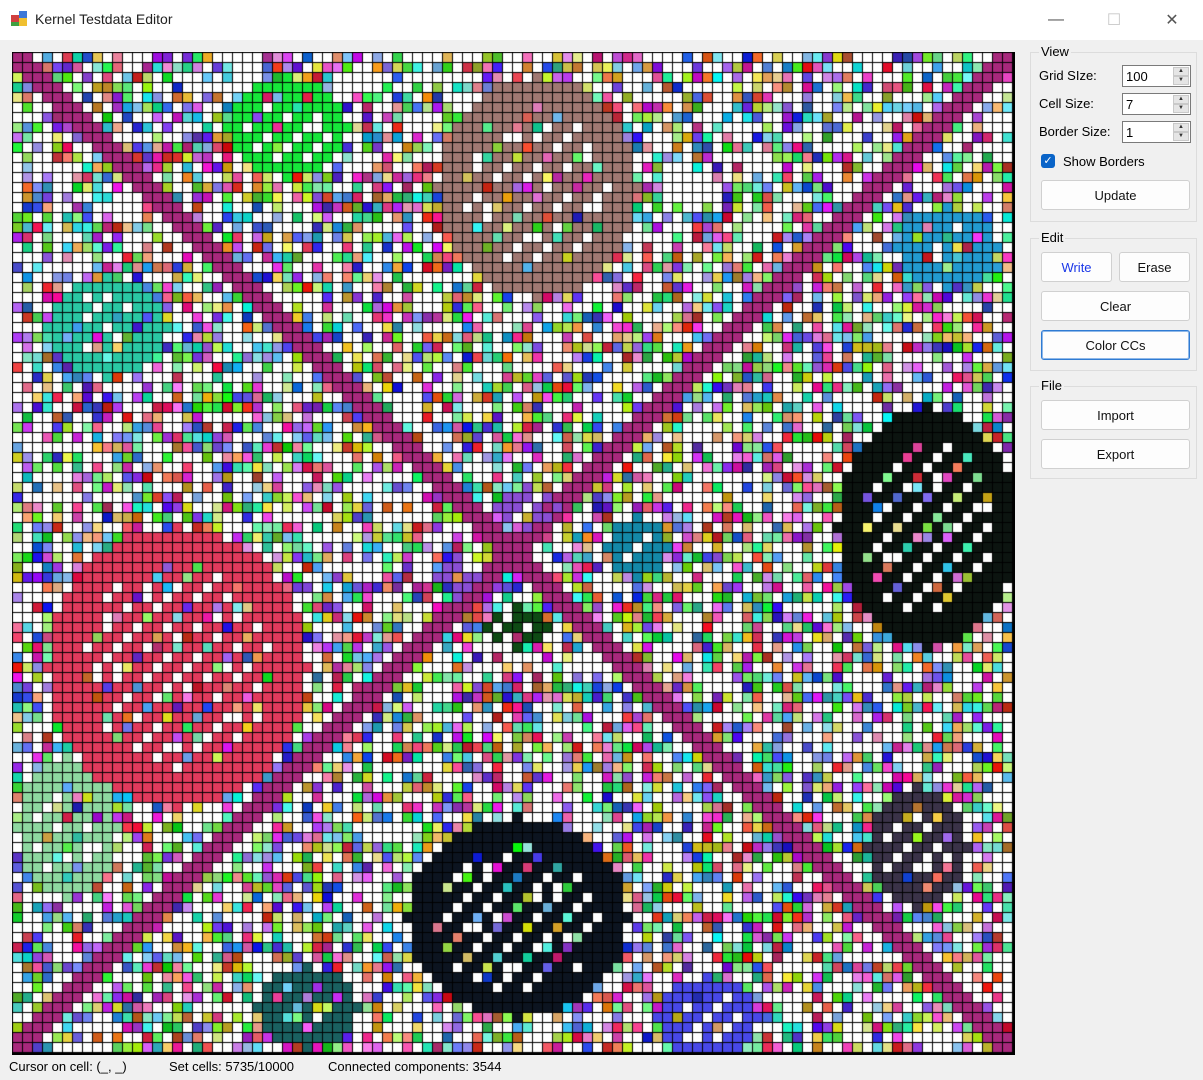 Image resolution: width=1203 pixels, height=1080 pixels. Describe the element at coordinates (1115, 306) in the screenshot. I see `clear-button: Clear` at that location.